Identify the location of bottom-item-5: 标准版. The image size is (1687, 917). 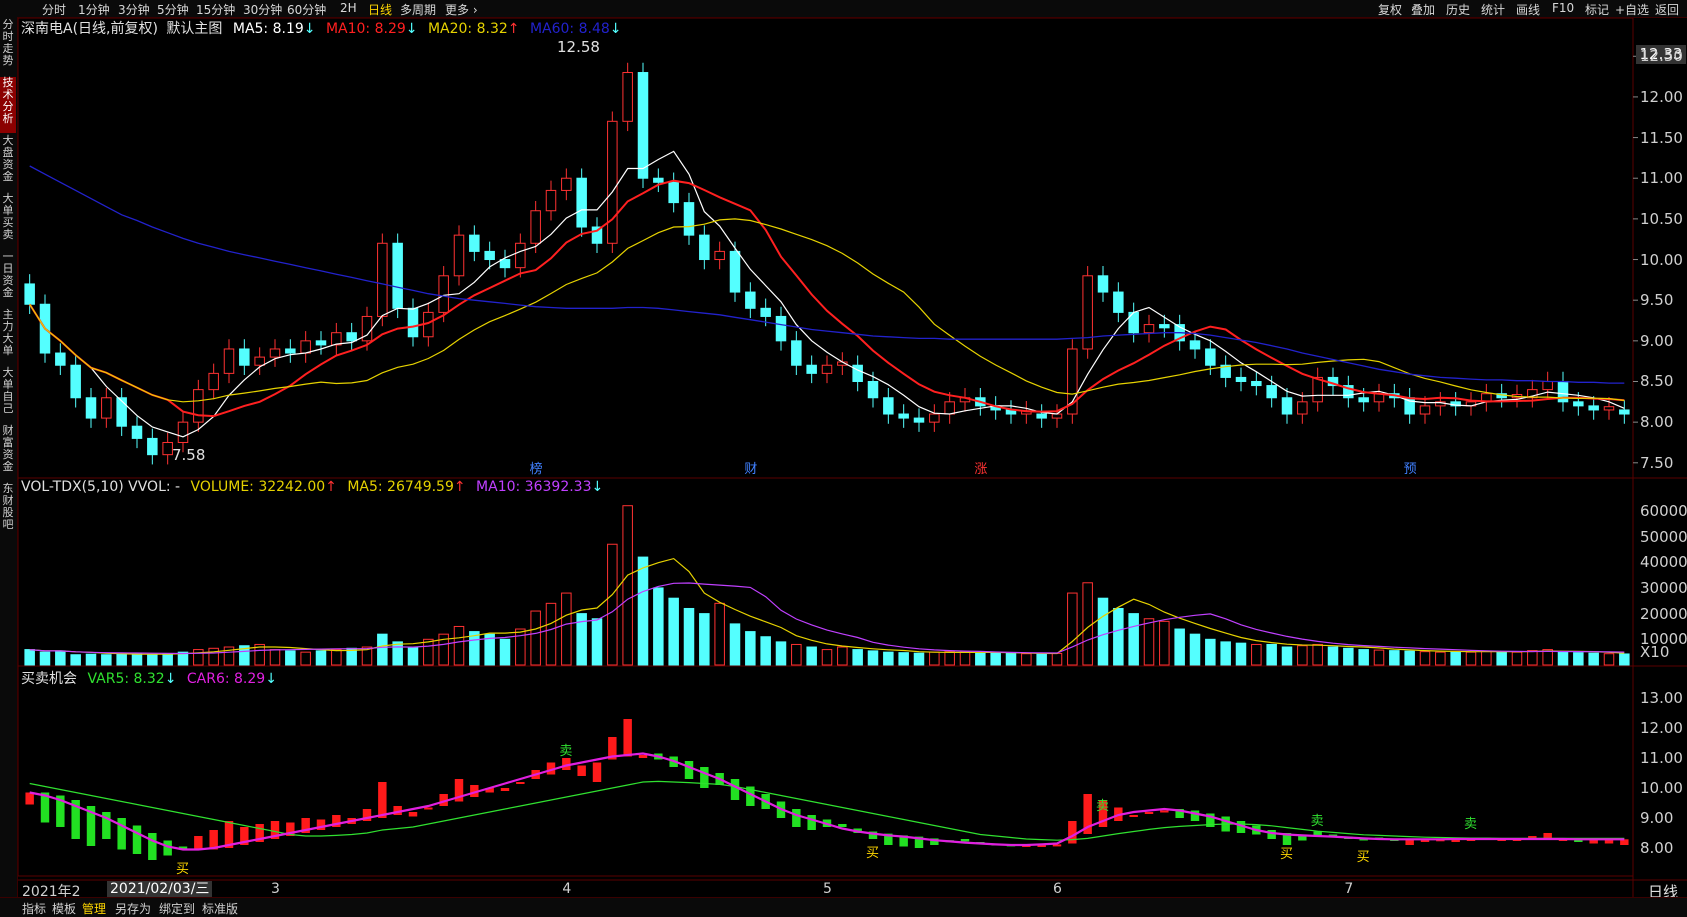
(220, 908).